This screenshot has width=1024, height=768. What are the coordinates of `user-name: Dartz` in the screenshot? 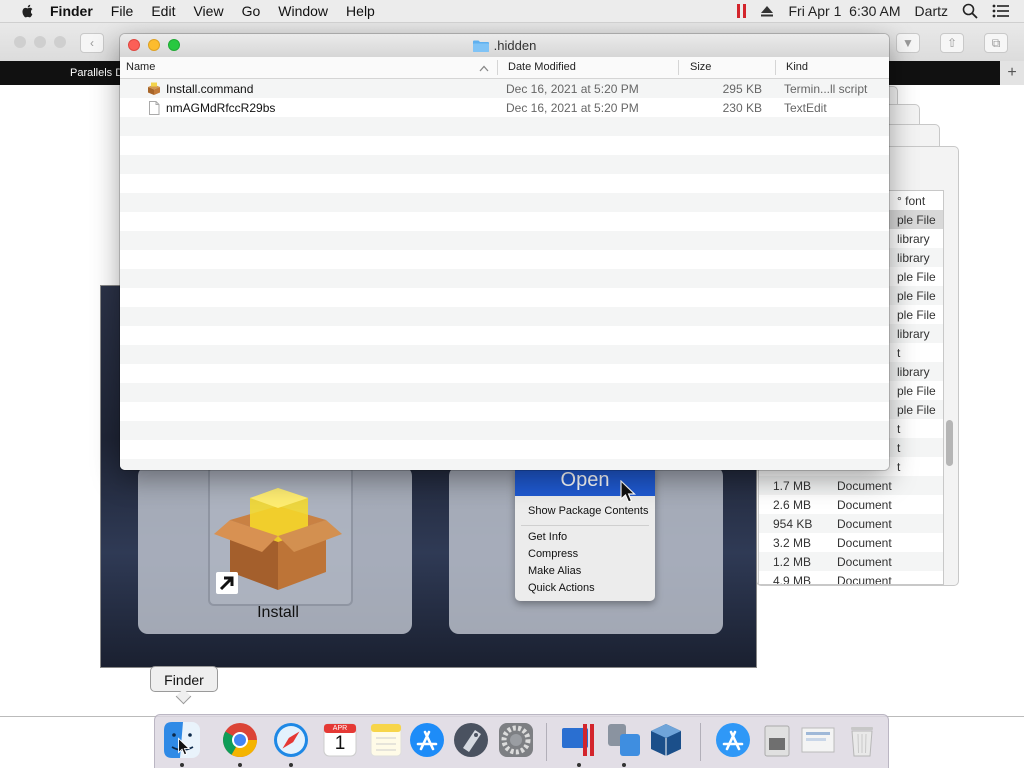 It's located at (931, 11).